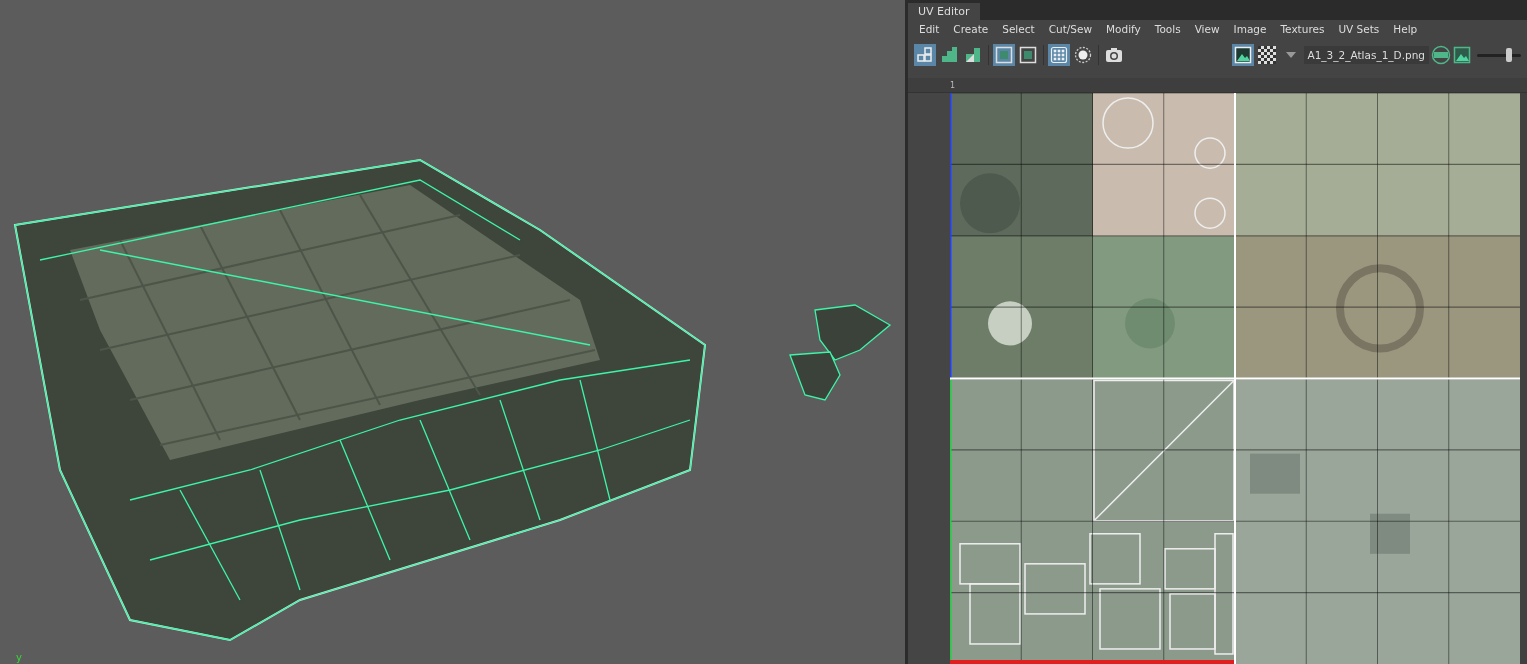 Image resolution: width=1527 pixels, height=664 pixels. What do you see at coordinates (1441, 55) in the screenshot?
I see `rgb-channels-icon` at bounding box center [1441, 55].